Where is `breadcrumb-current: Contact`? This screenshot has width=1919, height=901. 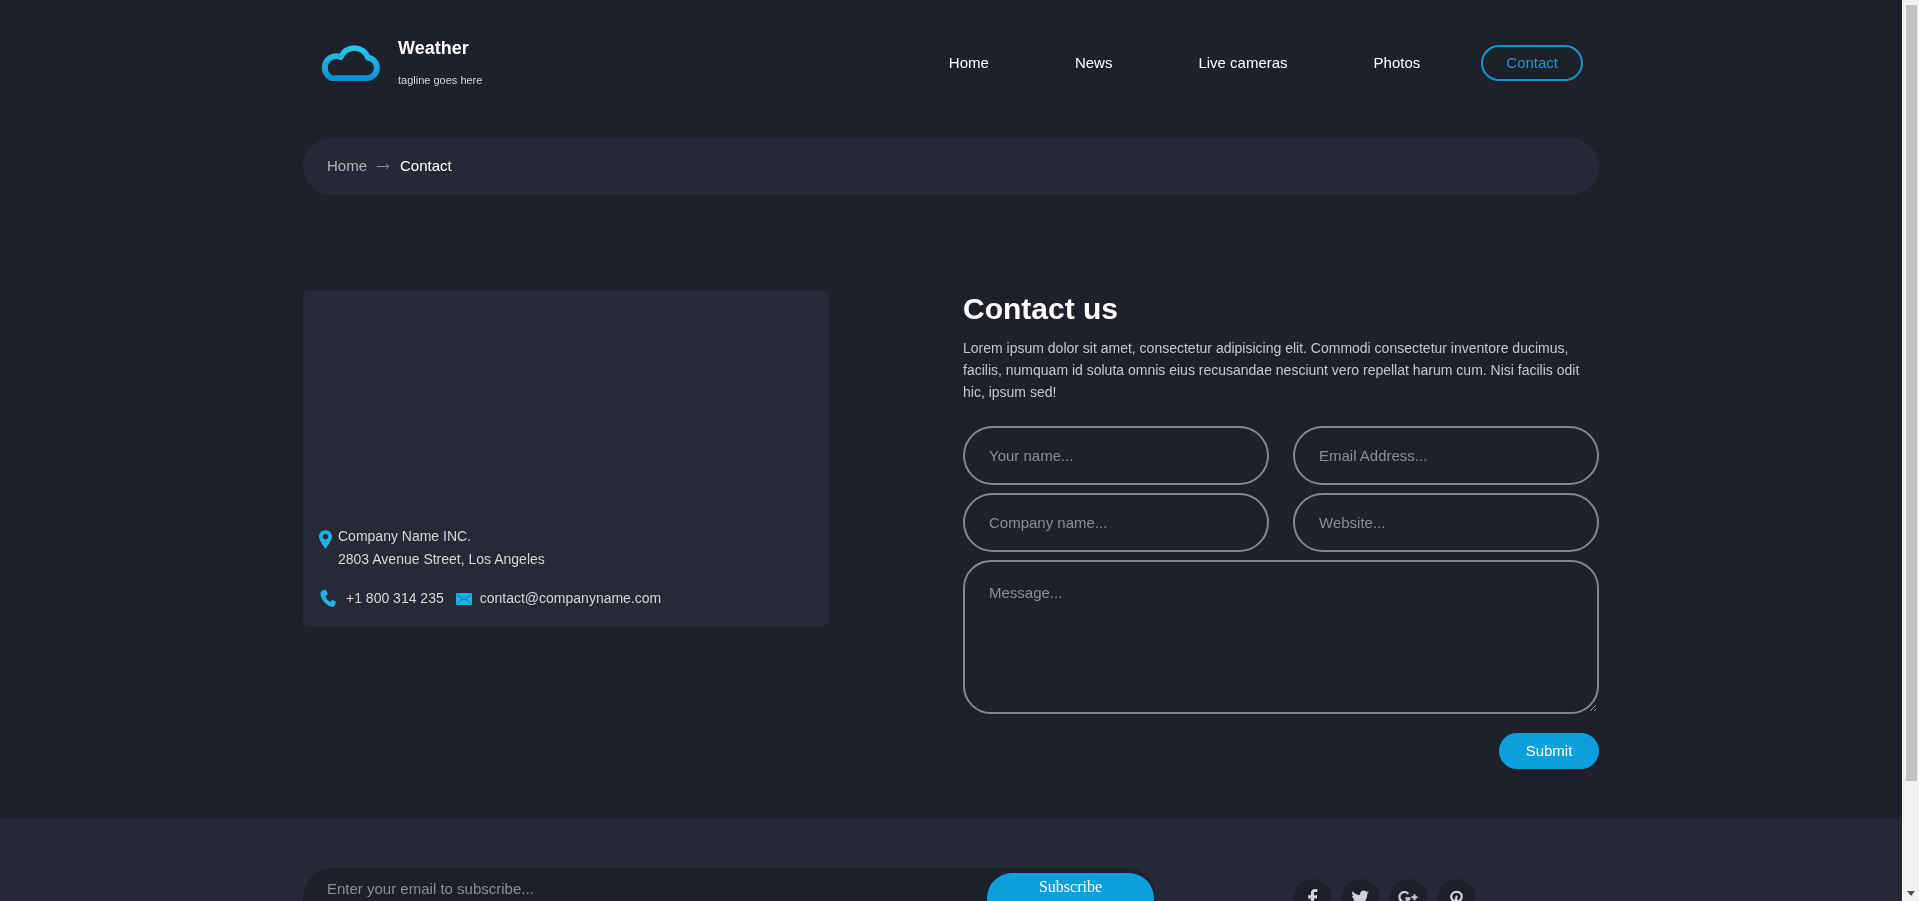
breadcrumb-current: Contact is located at coordinates (426, 166).